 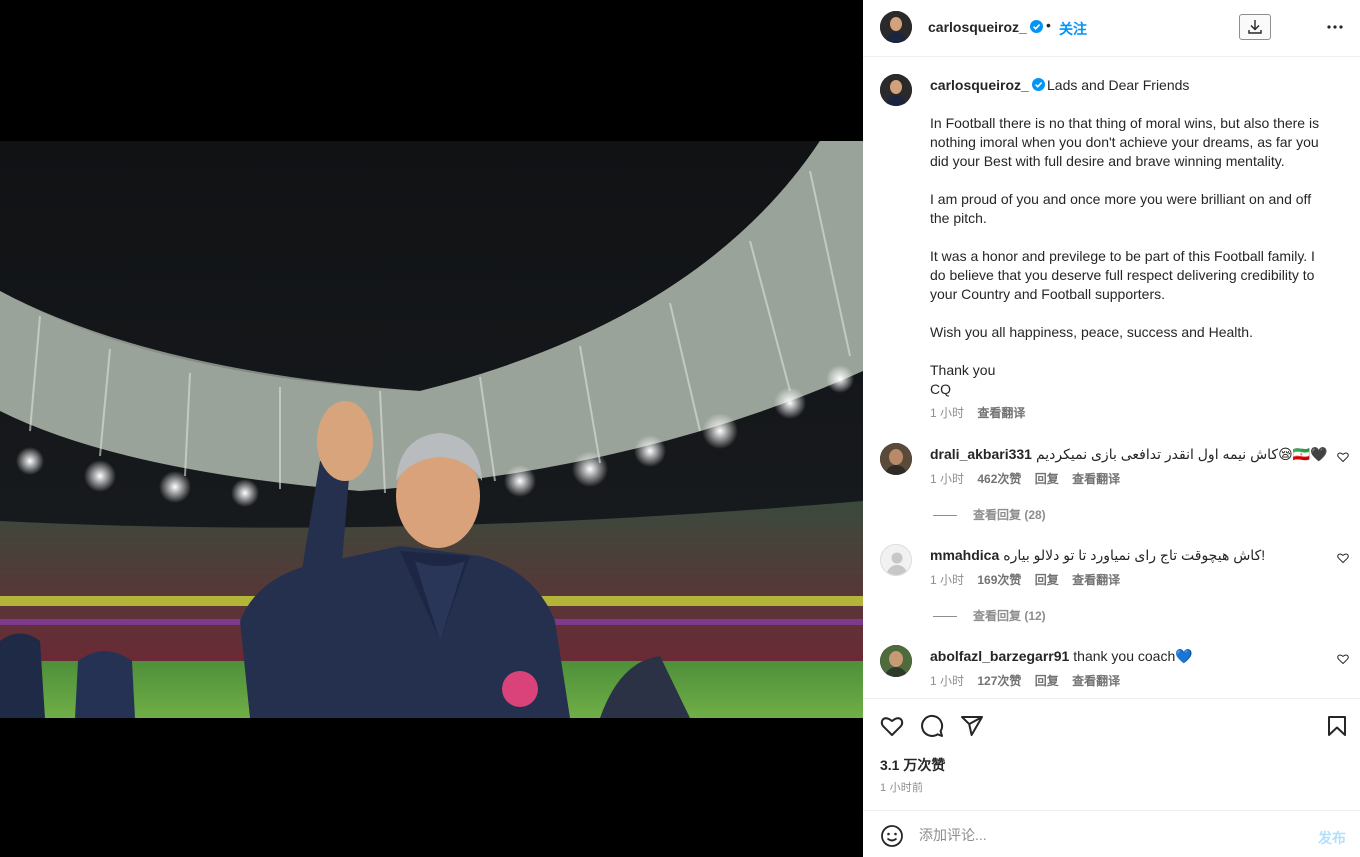 What do you see at coordinates (999, 681) in the screenshot?
I see `comment-likes: 127次赞` at bounding box center [999, 681].